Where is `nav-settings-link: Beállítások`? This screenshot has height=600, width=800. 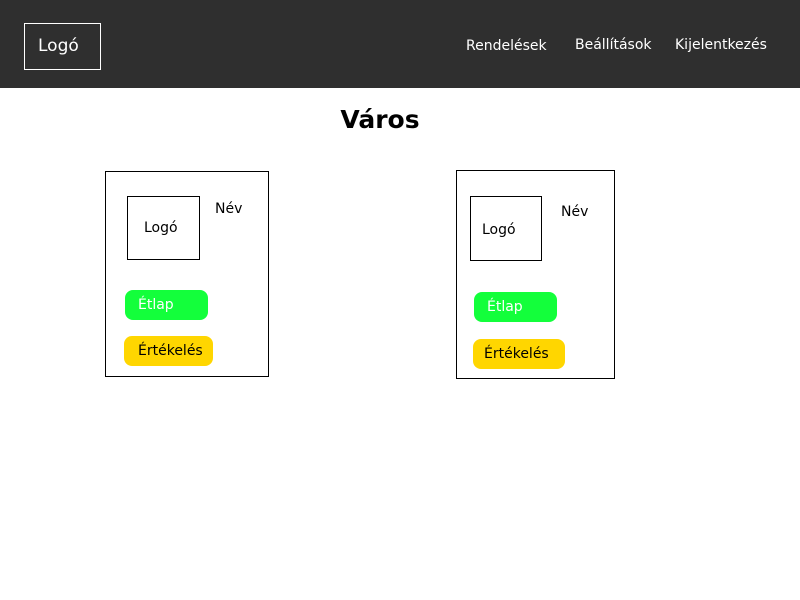 nav-settings-link: Beállítások is located at coordinates (613, 45).